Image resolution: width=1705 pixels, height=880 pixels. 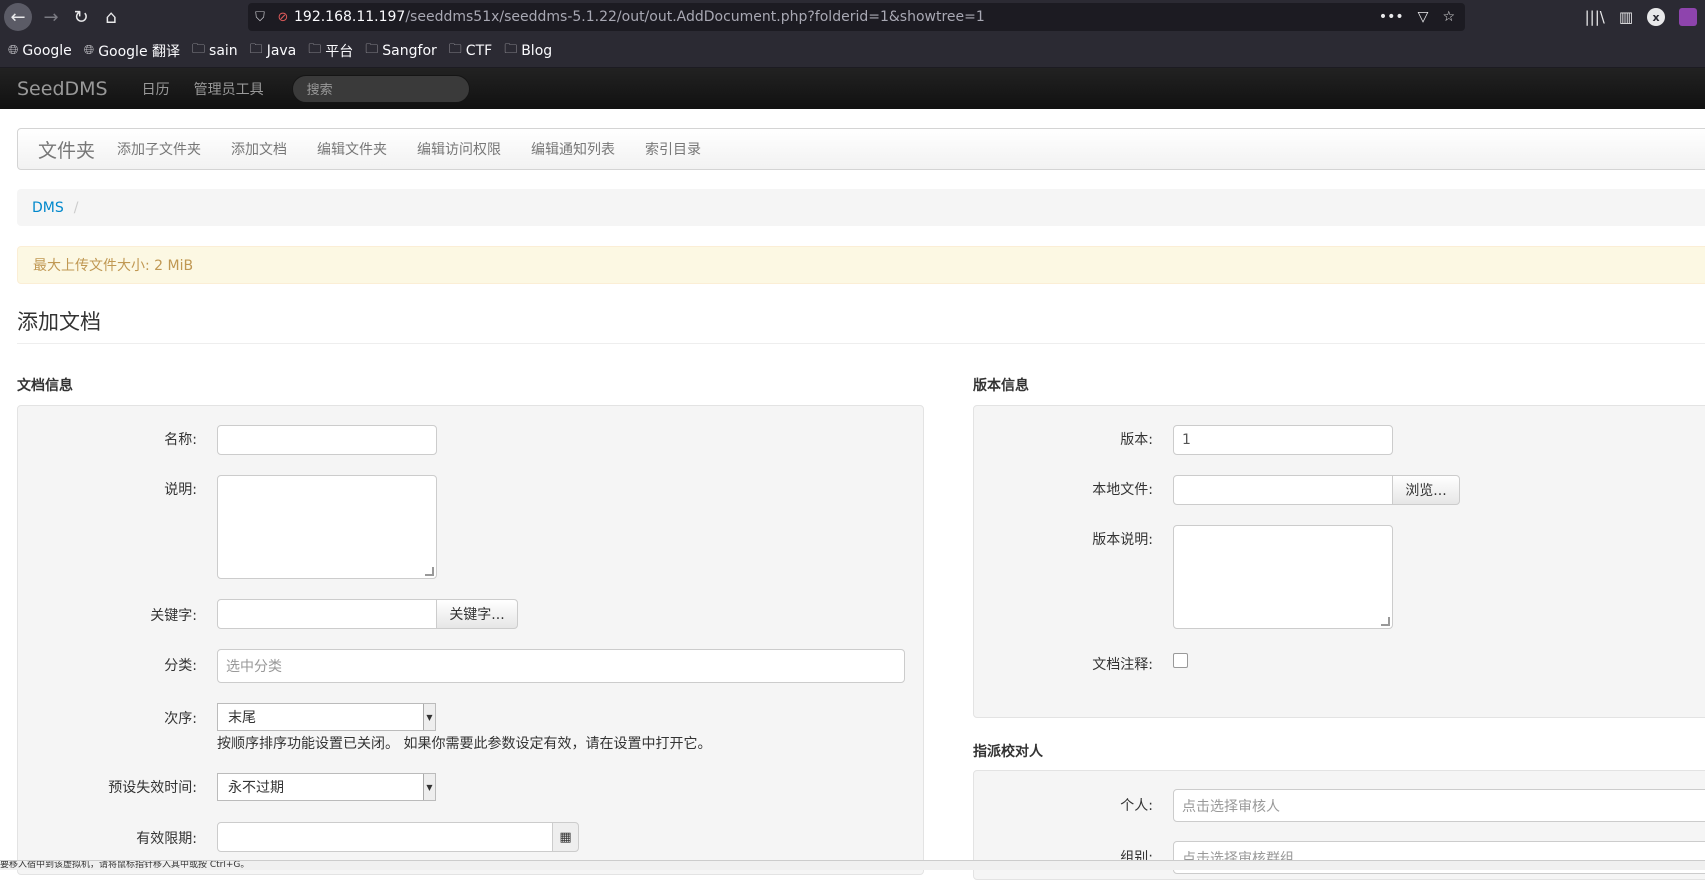 What do you see at coordinates (180, 666) in the screenshot?
I see `category-label: 分类:` at bounding box center [180, 666].